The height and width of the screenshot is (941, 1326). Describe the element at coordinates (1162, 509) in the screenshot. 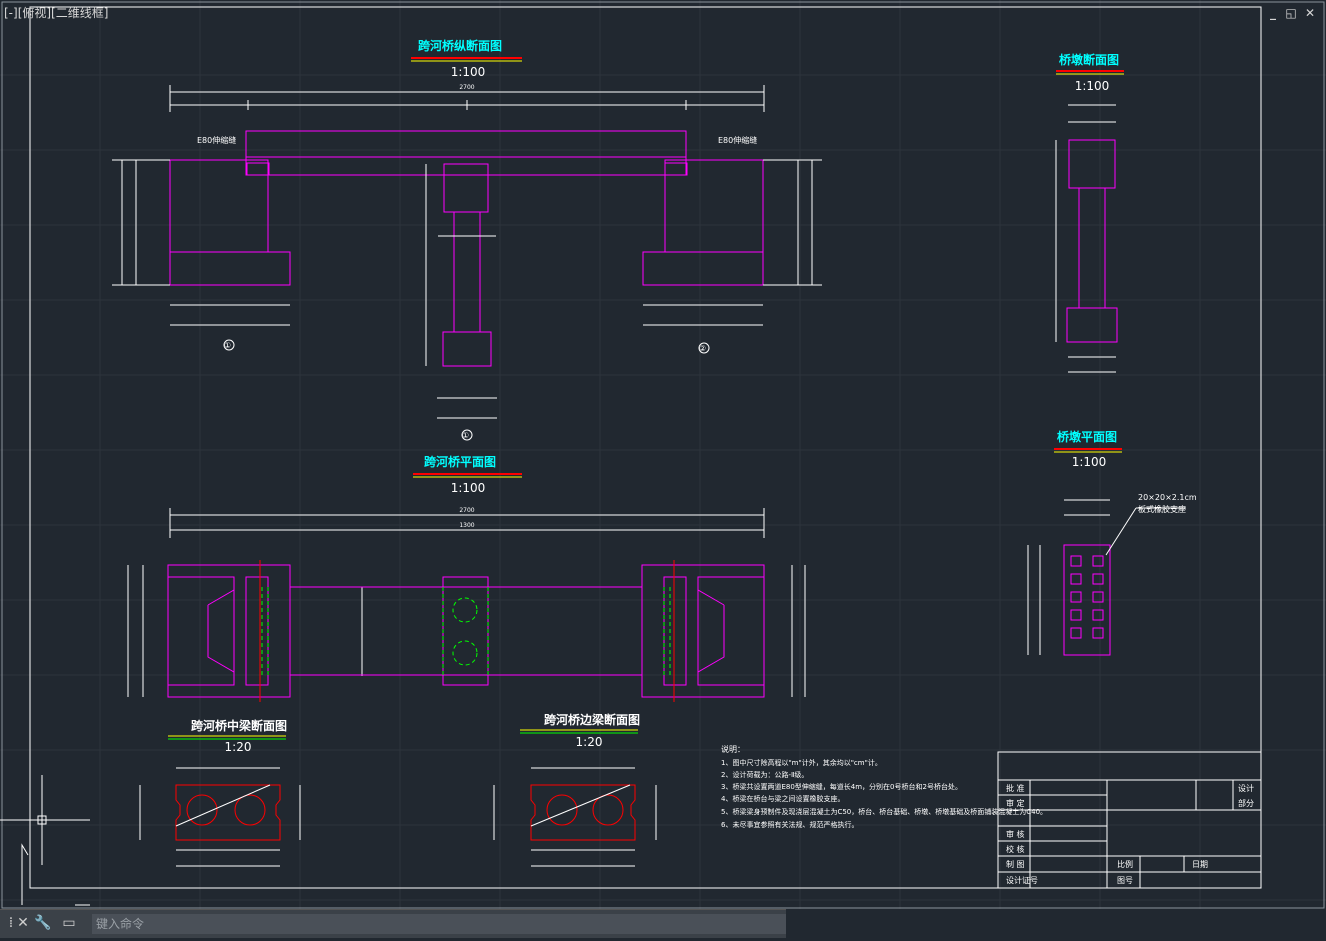

I see `bearing-label-2: 板式橡胶支座` at that location.